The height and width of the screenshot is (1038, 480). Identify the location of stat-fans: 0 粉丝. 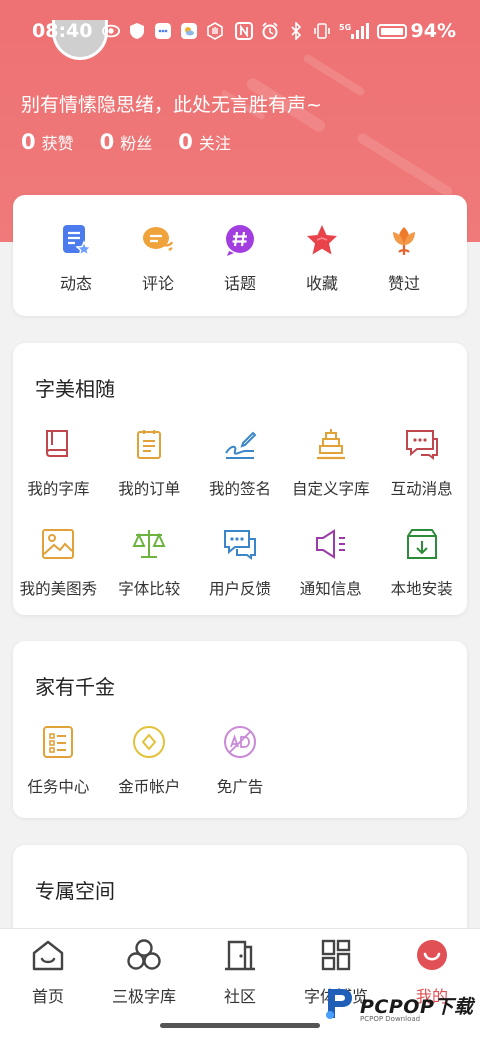
(126, 142).